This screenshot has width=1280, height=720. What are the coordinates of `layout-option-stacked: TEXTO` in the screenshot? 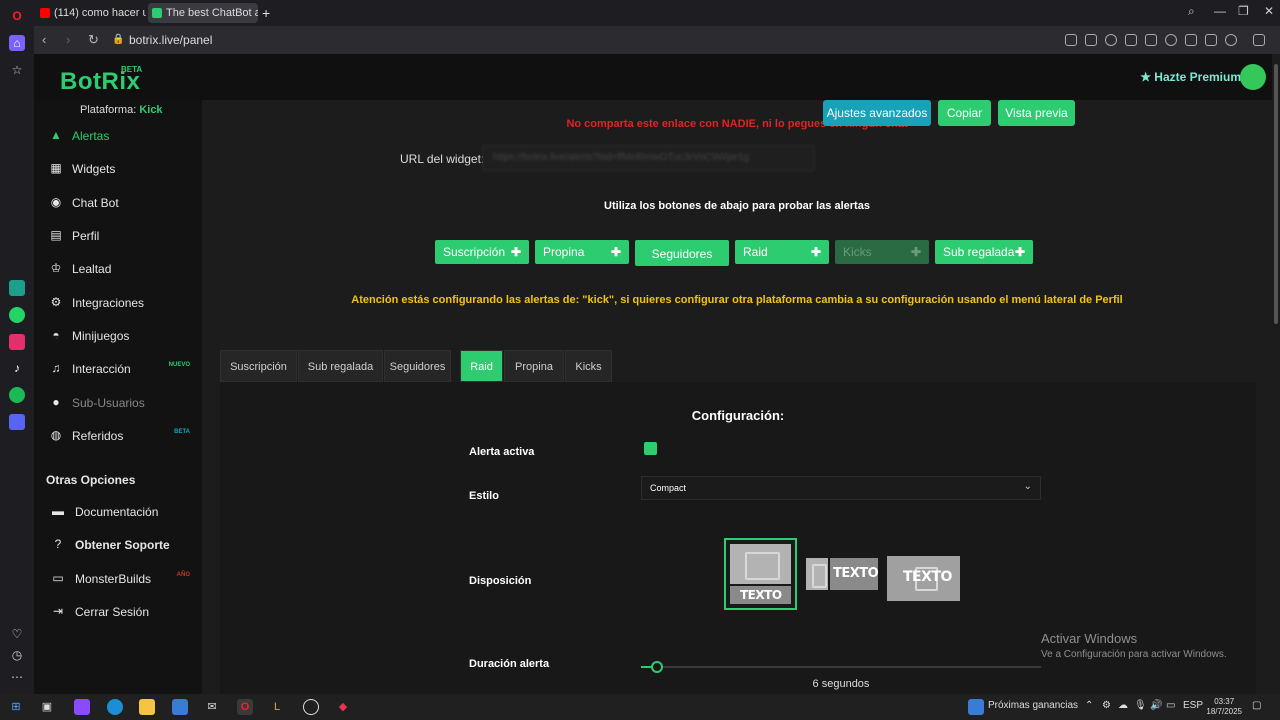 It's located at (760, 574).